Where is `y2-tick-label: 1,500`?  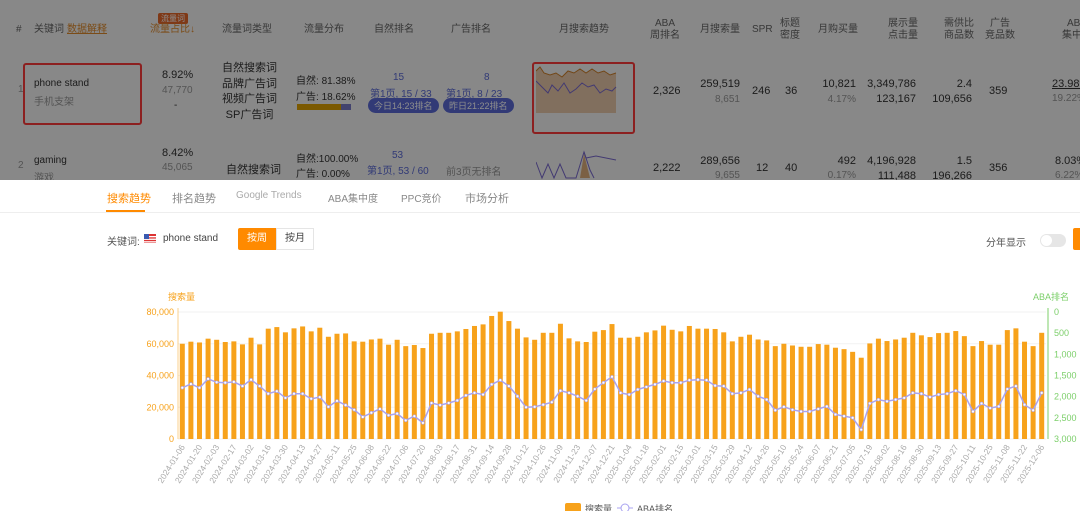 y2-tick-label: 1,500 is located at coordinates (1065, 376).